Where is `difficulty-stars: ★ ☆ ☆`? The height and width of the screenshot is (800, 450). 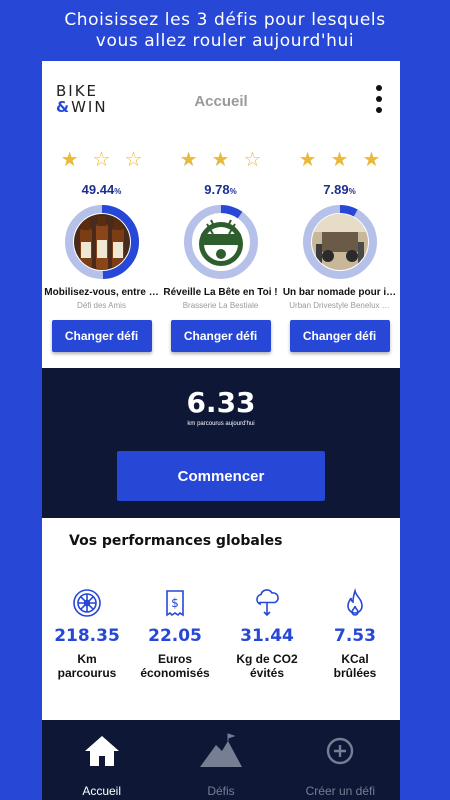 difficulty-stars: ★ ☆ ☆ is located at coordinates (101, 160).